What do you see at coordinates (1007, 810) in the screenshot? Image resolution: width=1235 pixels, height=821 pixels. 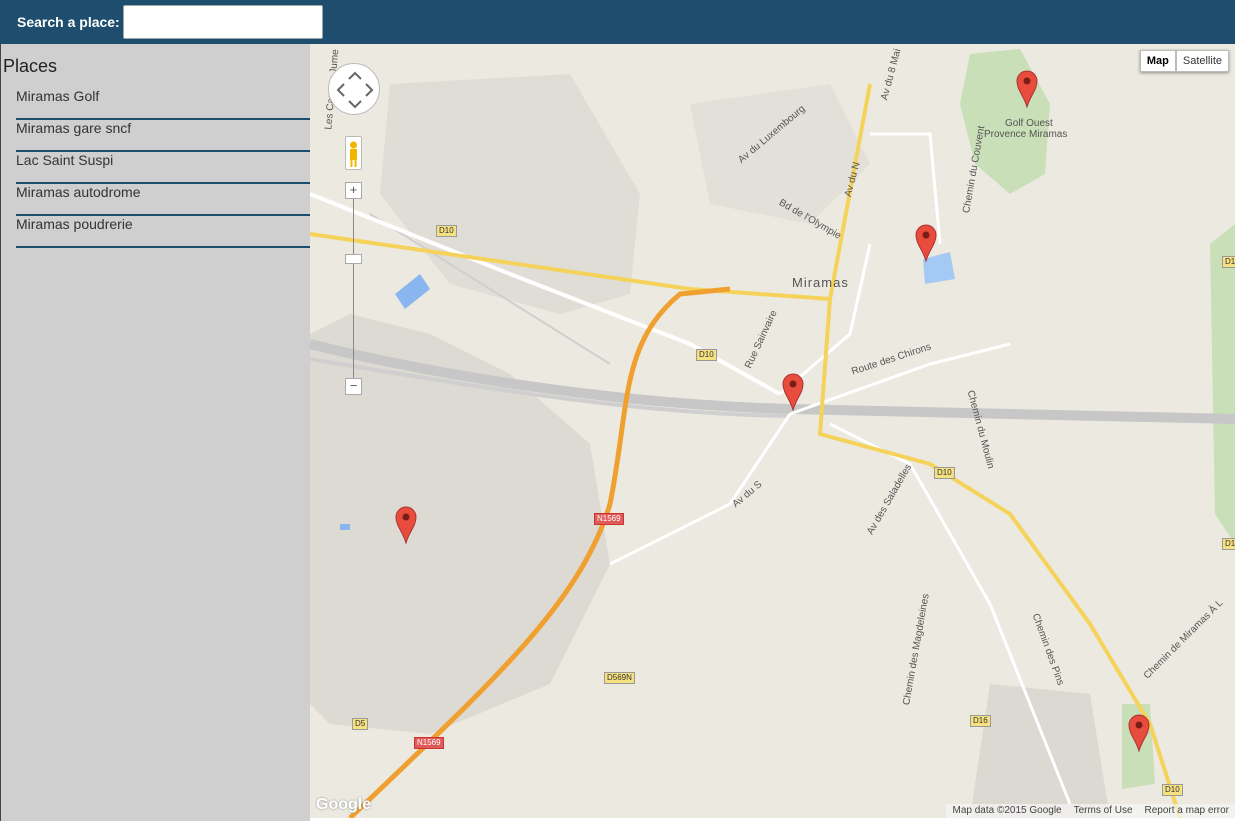 I see `map-data-attribution: Map data ©2015 Google` at bounding box center [1007, 810].